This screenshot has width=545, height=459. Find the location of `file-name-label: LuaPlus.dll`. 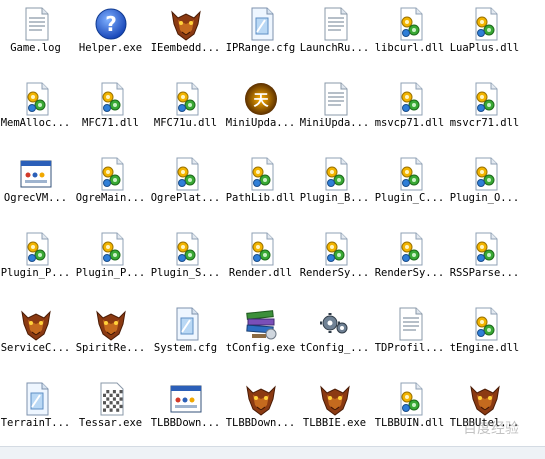

file-name-label: LuaPlus.dll is located at coordinates (484, 48).